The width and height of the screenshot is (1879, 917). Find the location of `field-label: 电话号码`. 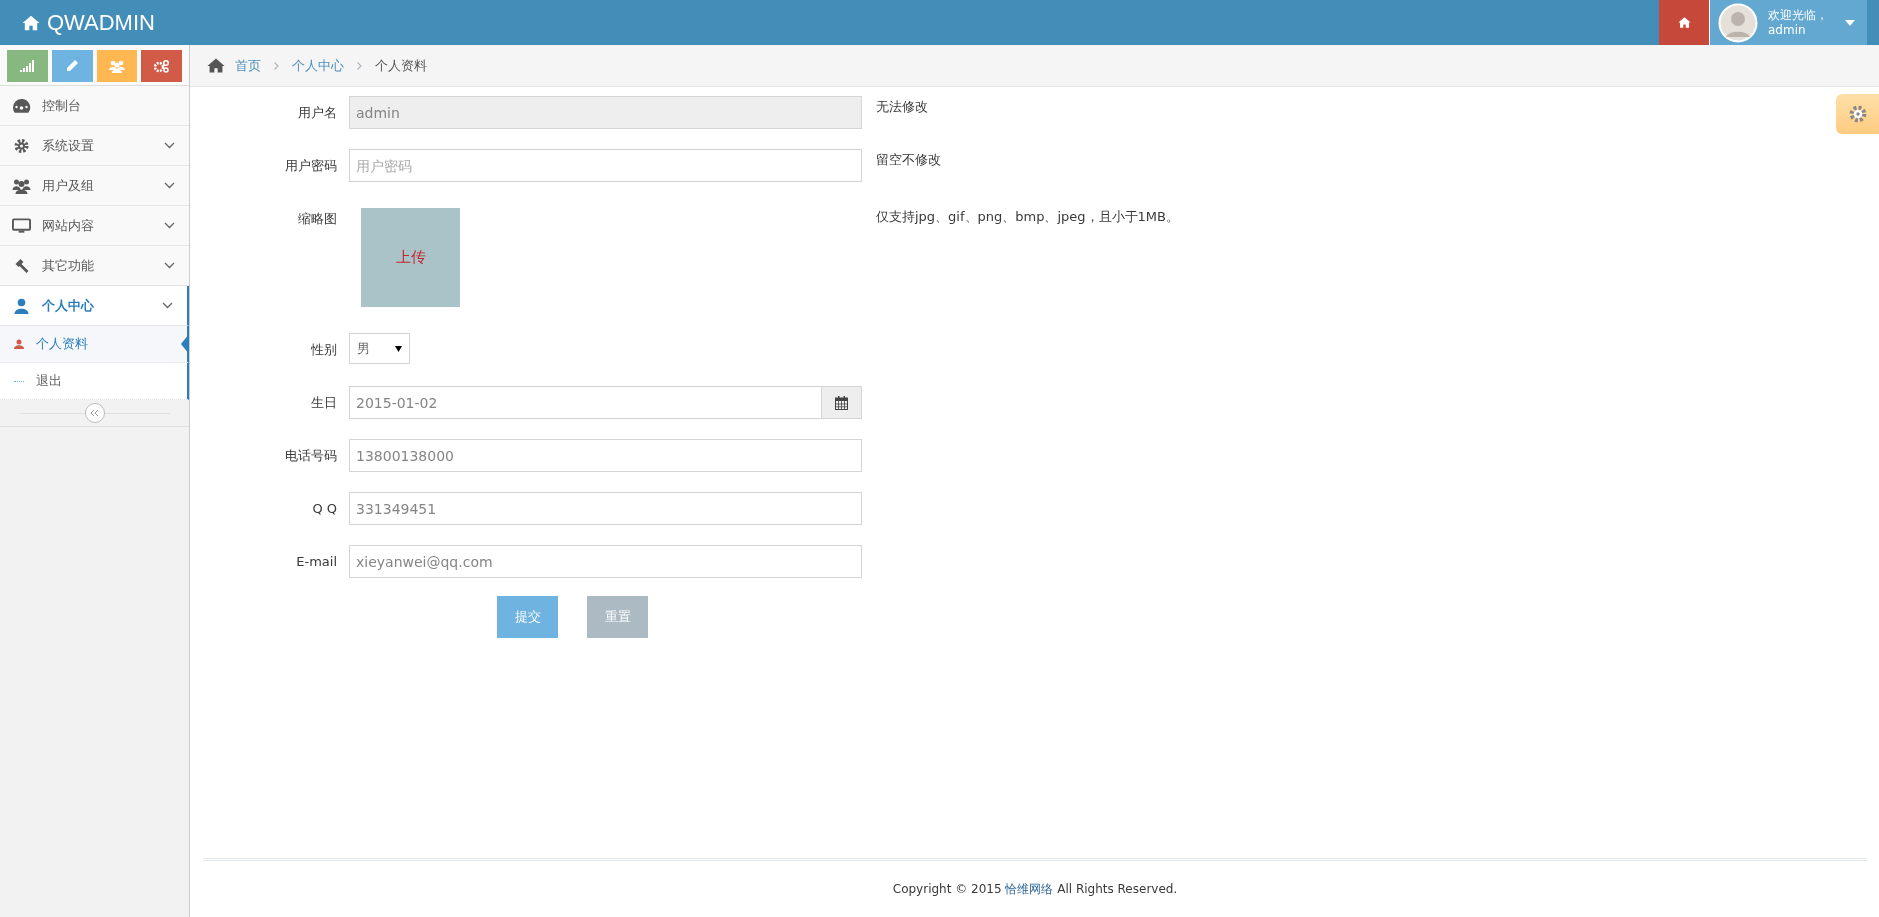

field-label: 电话号码 is located at coordinates (311, 456).